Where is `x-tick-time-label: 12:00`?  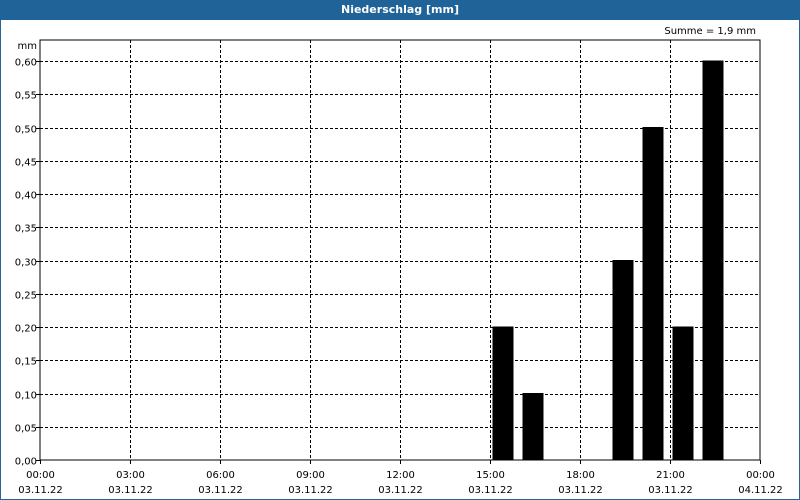
x-tick-time-label: 12:00 is located at coordinates (400, 475).